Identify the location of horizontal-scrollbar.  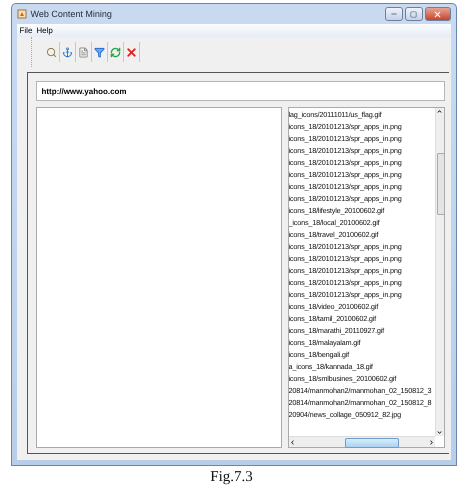
(361, 441).